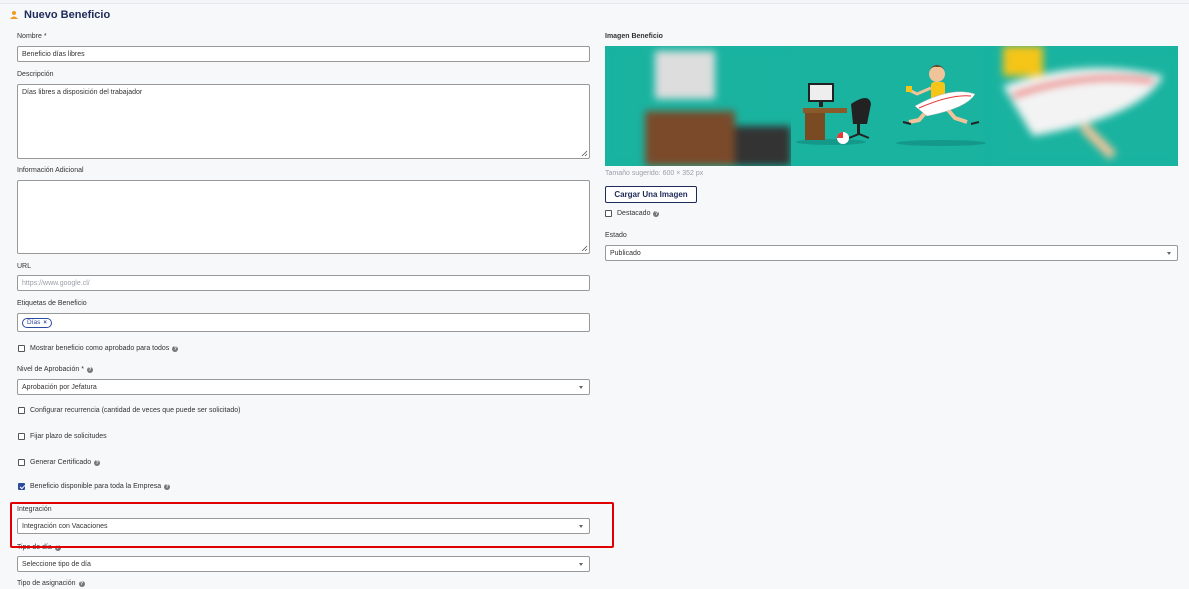  I want to click on tipo-asignacion-label: Tipo de asignación, so click(46, 583).